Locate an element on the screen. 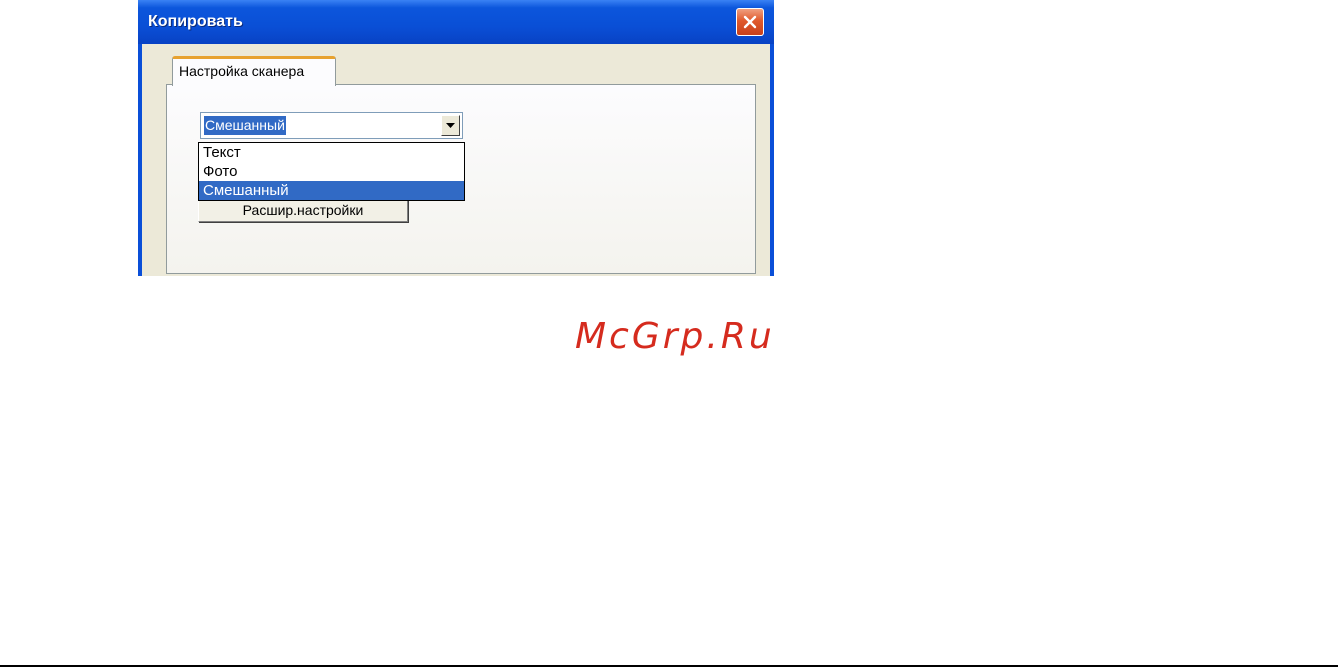 Image resolution: width=1338 pixels, height=670 pixels. combobox-dropdown-list: Текст Фото Смешанный is located at coordinates (331, 171).